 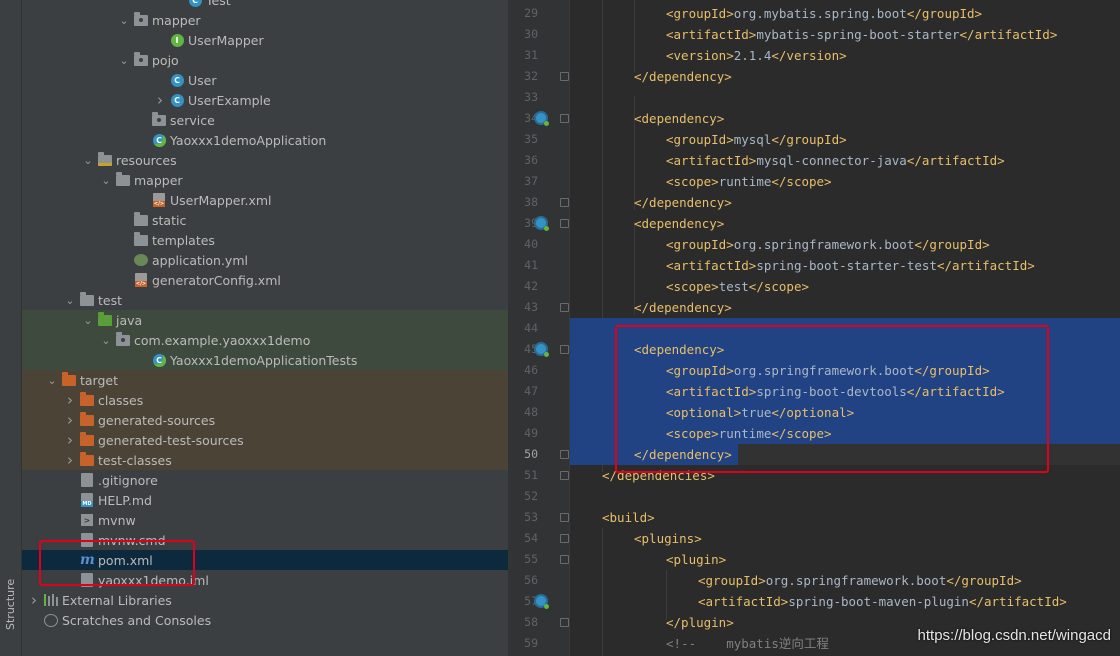 I want to click on code-line: </plugin>, so click(x=652, y=622).